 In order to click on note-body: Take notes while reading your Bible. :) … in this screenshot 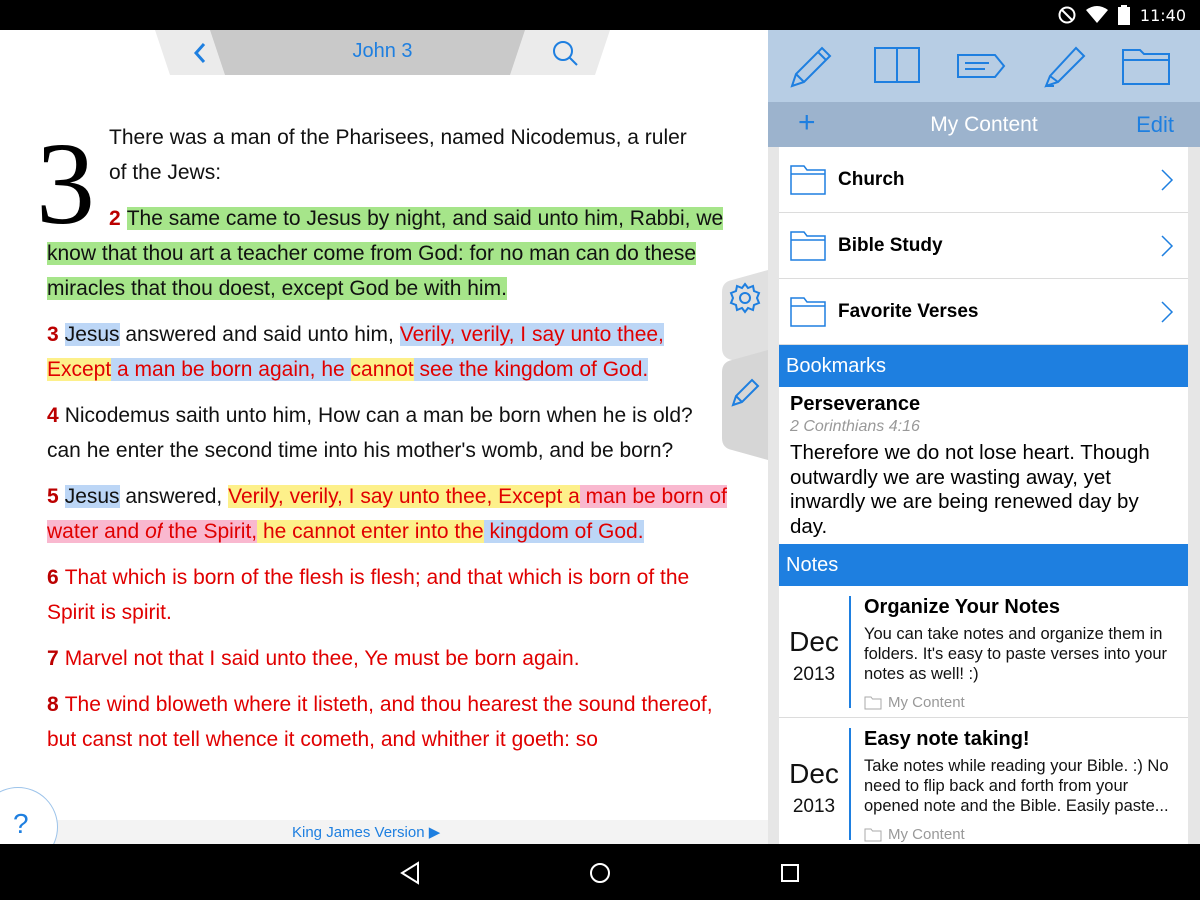, I will do `click(1016, 786)`.